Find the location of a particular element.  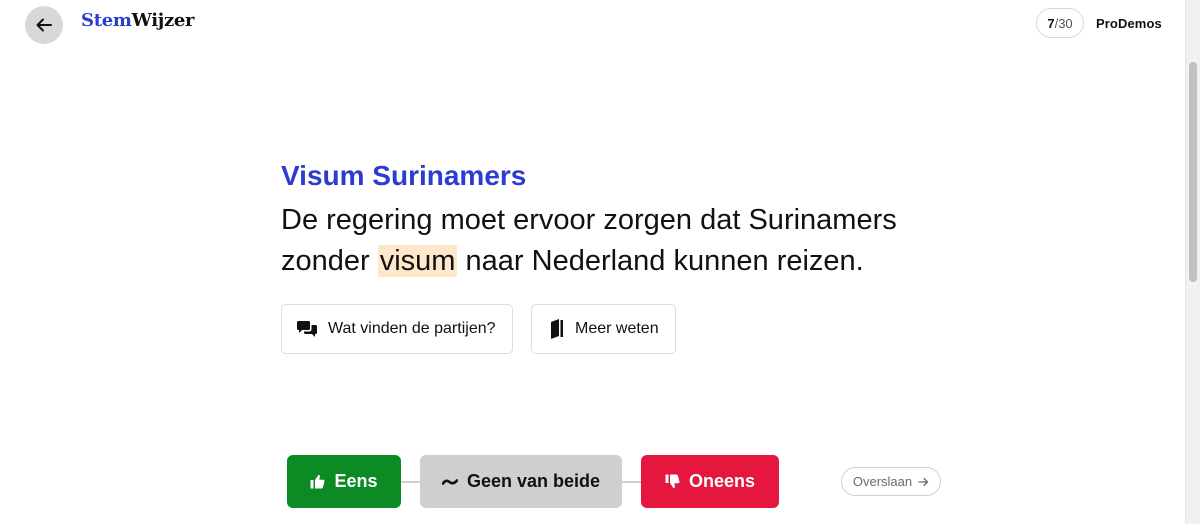

progress-current: 7 is located at coordinates (1051, 23).